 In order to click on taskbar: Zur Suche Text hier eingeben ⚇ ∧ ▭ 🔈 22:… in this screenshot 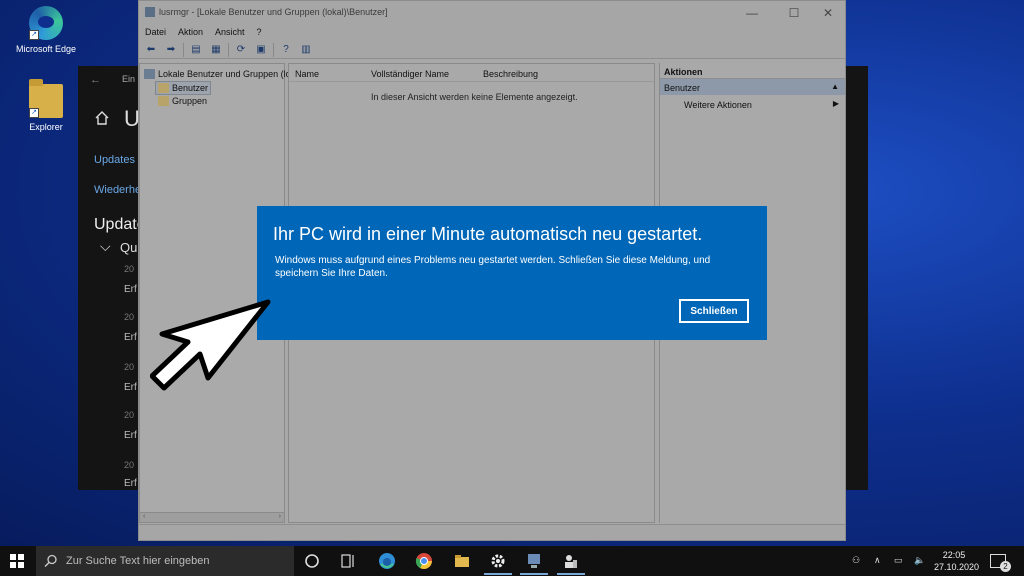, I will do `click(512, 561)`.